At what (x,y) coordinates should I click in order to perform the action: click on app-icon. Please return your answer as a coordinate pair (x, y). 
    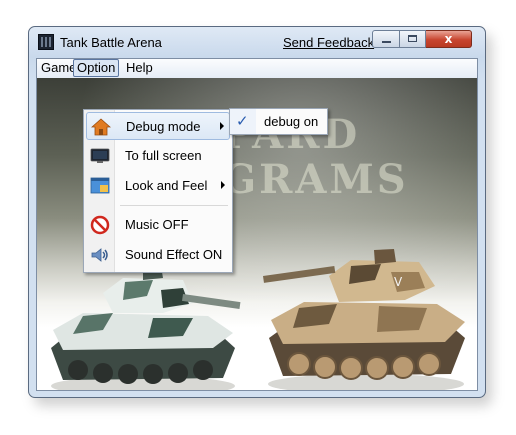
    Looking at the image, I should click on (46, 42).